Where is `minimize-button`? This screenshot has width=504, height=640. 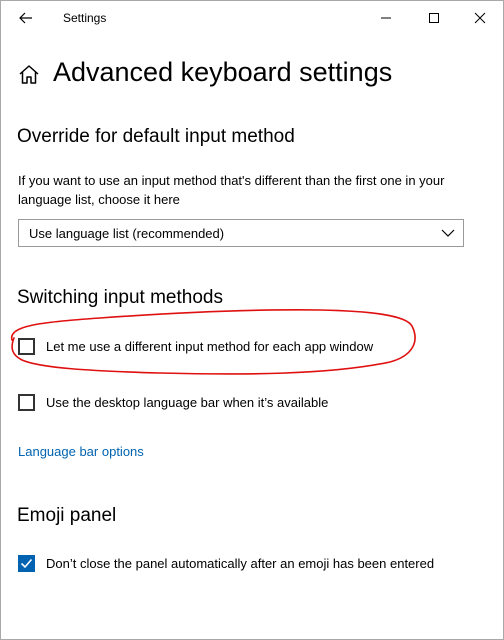
minimize-button is located at coordinates (386, 18).